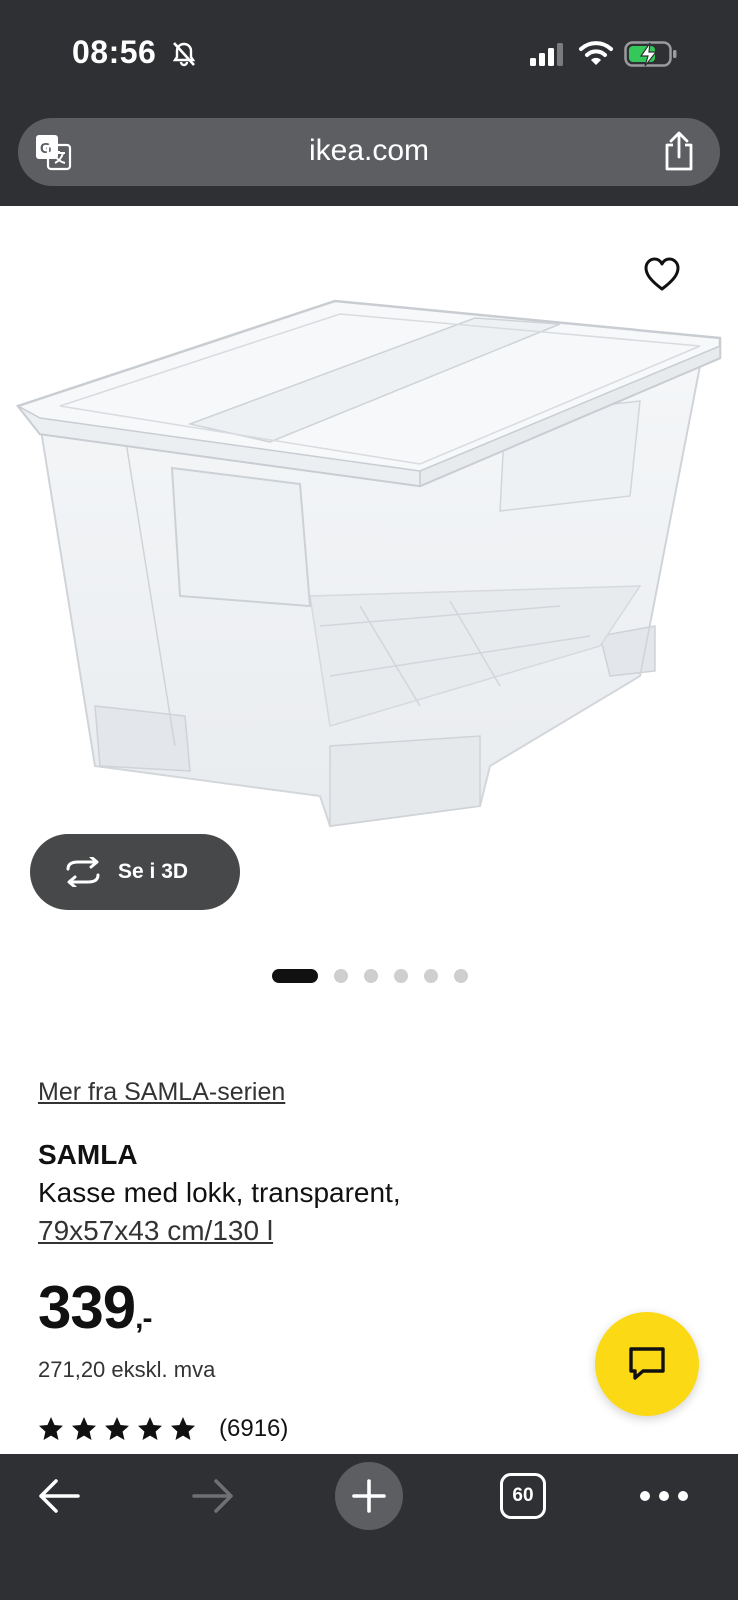 The width and height of the screenshot is (738, 1600). I want to click on rotate-3d-icon, so click(83, 872).